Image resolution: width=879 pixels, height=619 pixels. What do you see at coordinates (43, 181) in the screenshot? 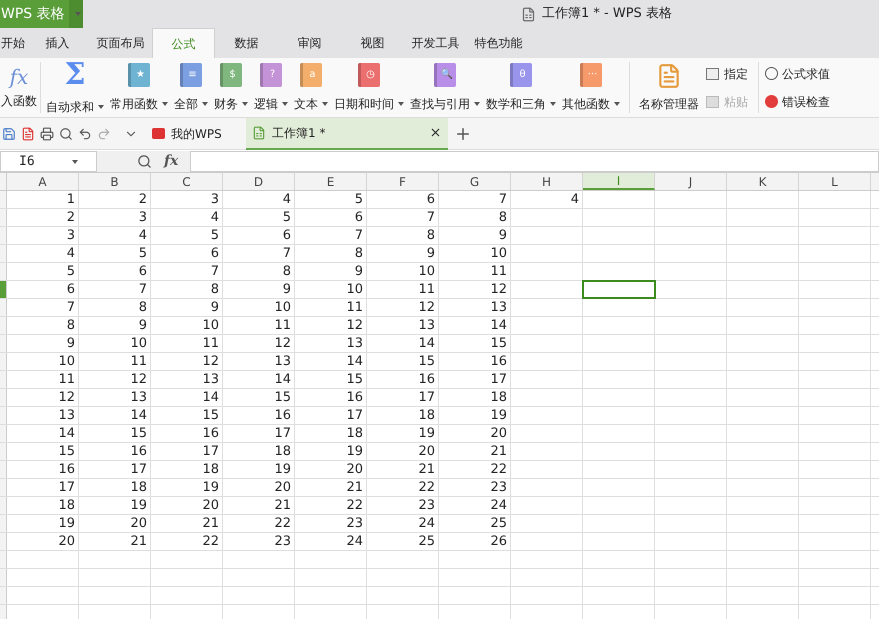
I see `column-header: A` at bounding box center [43, 181].